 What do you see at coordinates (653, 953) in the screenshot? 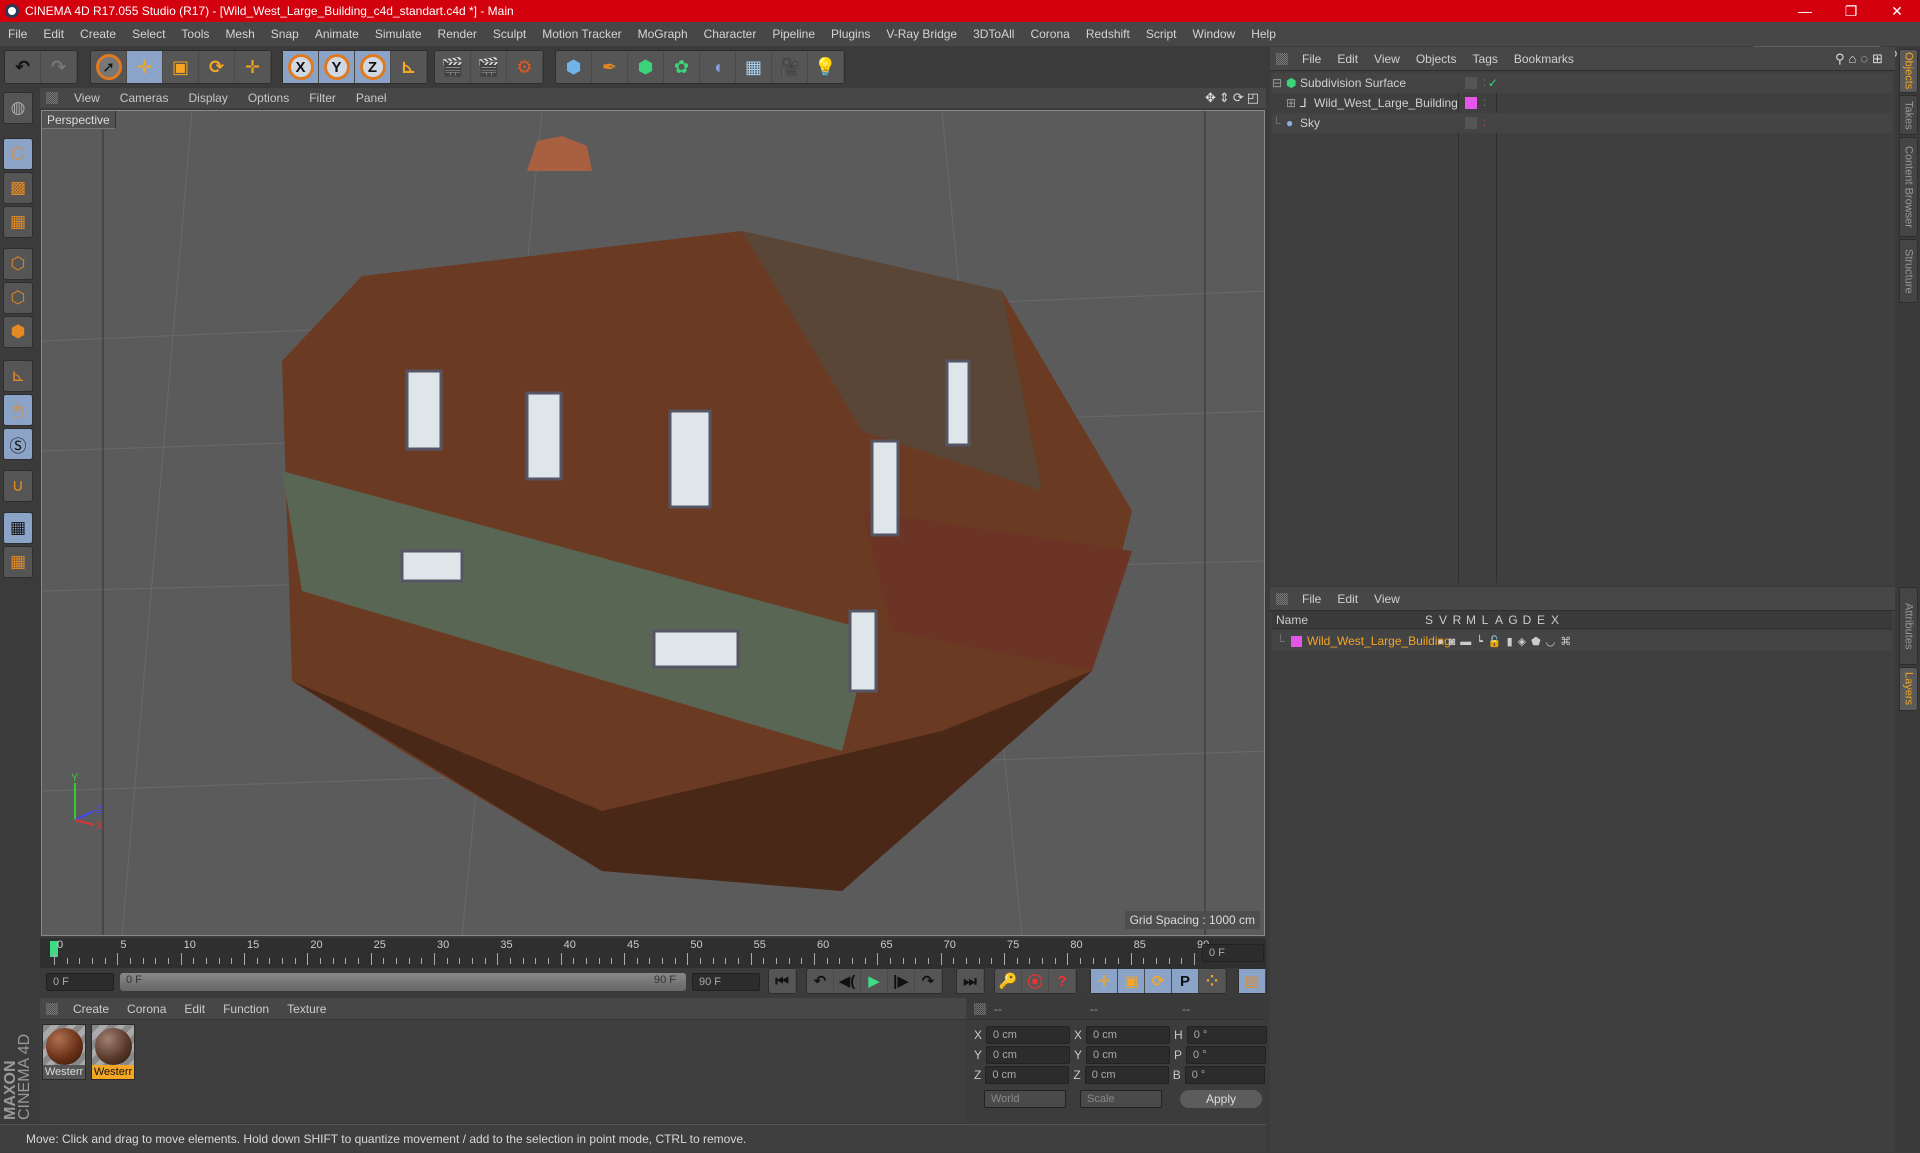
I see `timeline-ruler: 051015202530354045505560657075808590 0 F` at bounding box center [653, 953].